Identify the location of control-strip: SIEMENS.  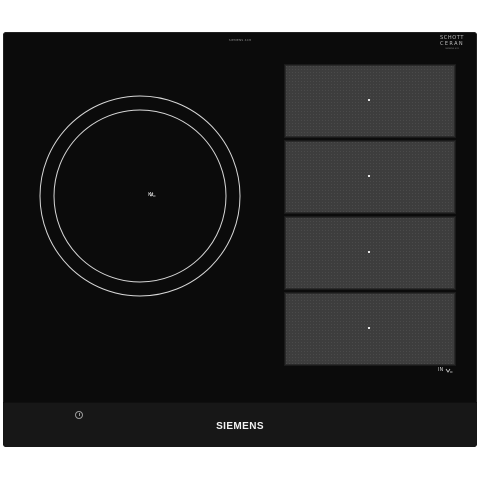
(240, 424).